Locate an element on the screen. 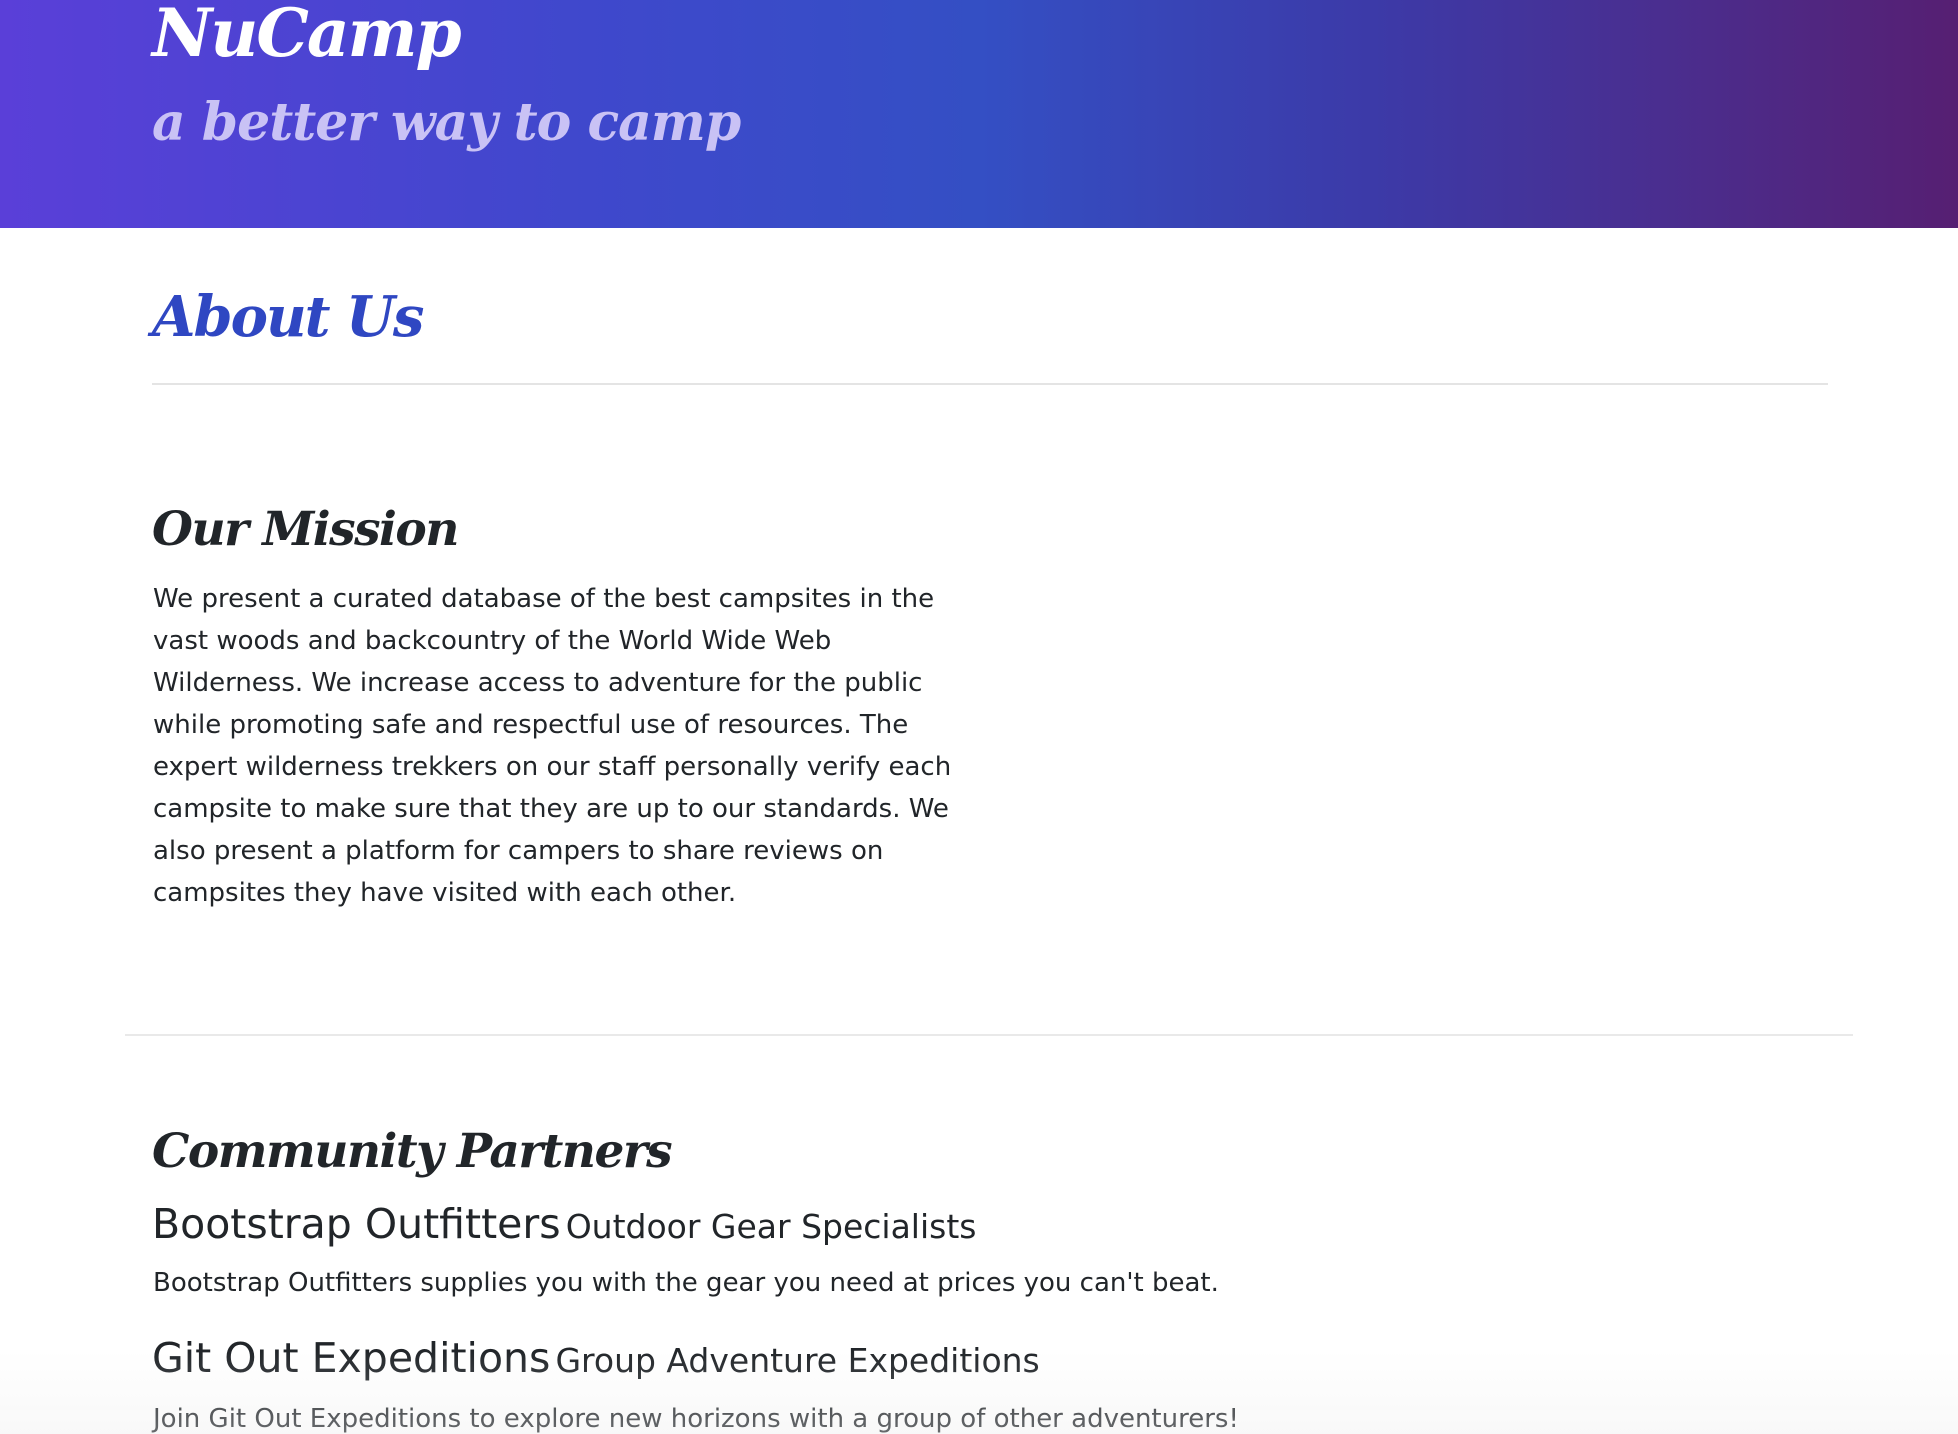  brand-tagline: a better way to camp is located at coordinates (446, 122).